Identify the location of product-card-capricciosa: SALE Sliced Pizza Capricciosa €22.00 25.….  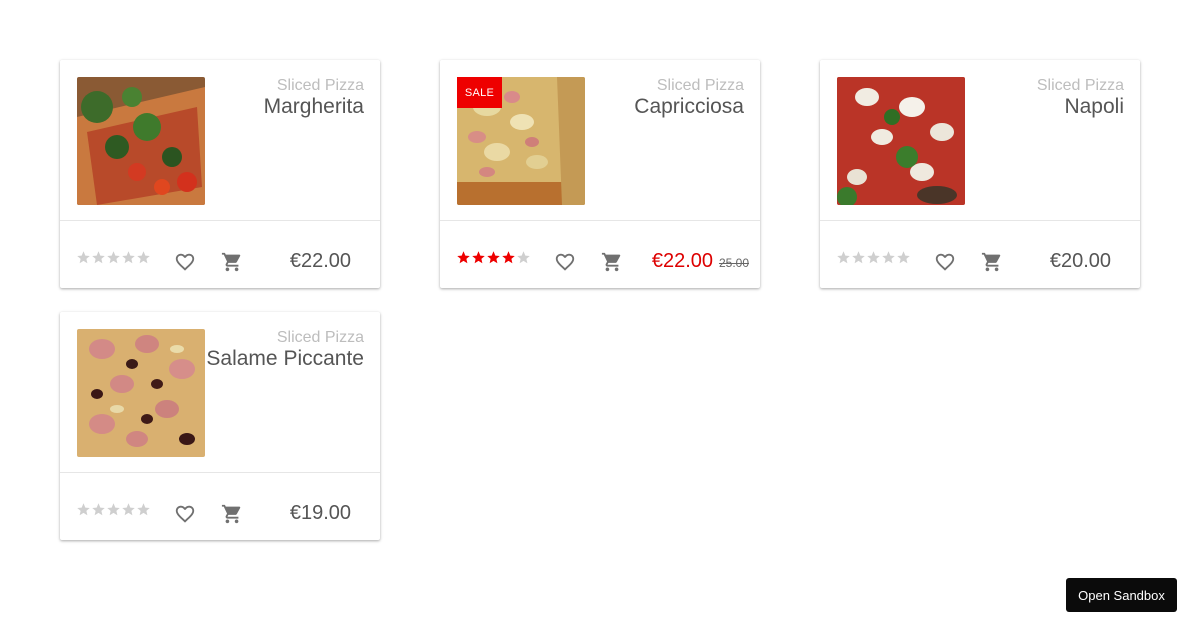
(600, 174).